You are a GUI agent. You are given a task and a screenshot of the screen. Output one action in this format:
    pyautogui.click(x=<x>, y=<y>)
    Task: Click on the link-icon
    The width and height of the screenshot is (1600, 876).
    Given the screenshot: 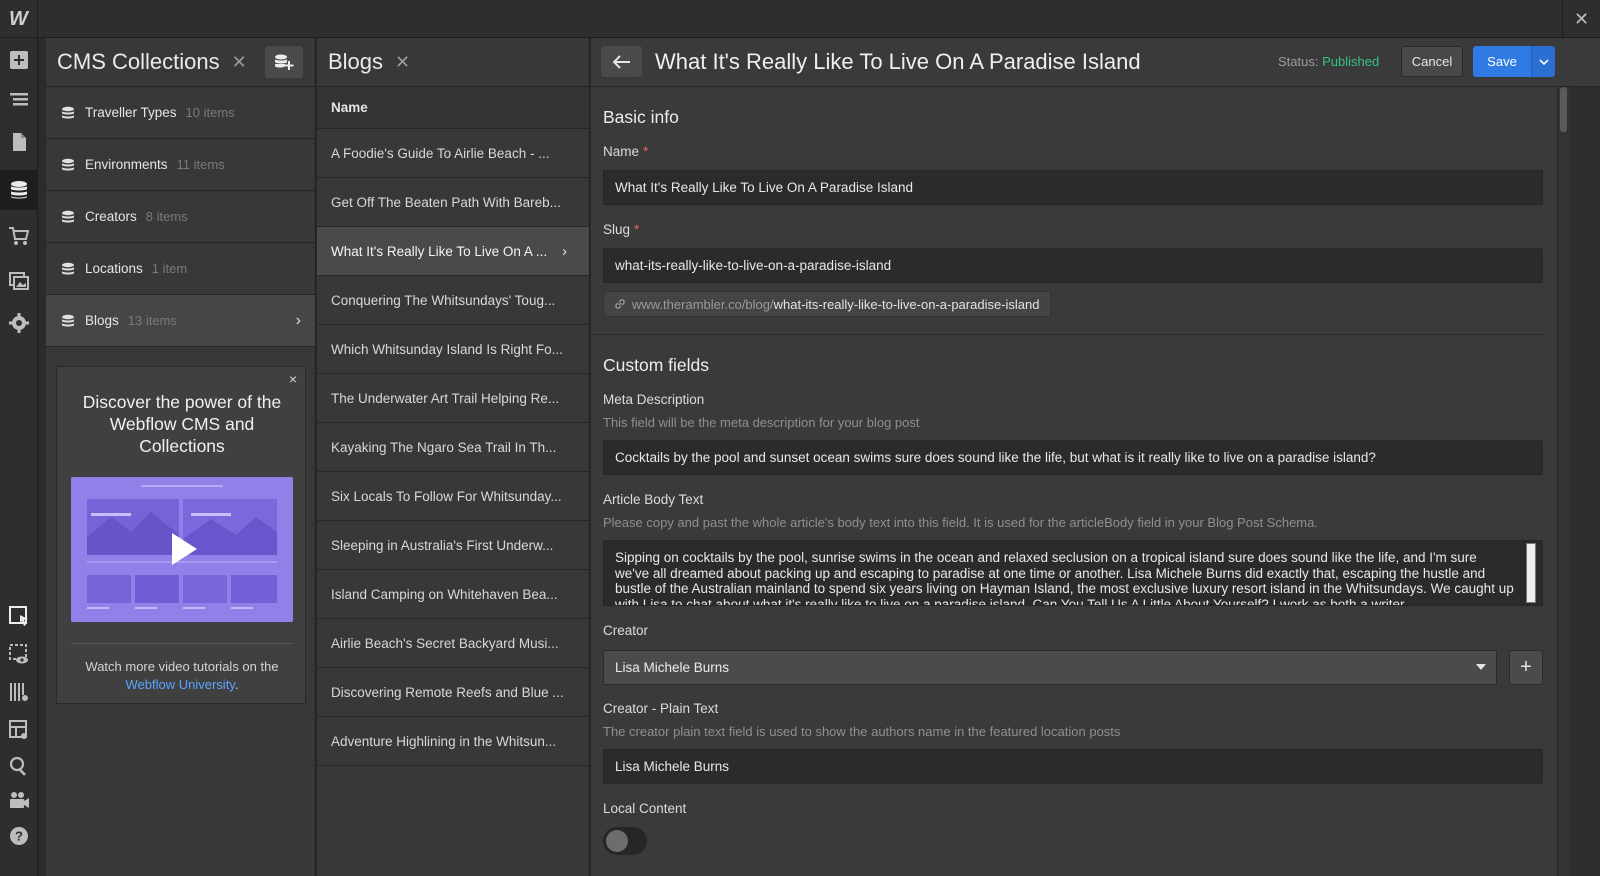 What is the action you would take?
    pyautogui.click(x=620, y=304)
    